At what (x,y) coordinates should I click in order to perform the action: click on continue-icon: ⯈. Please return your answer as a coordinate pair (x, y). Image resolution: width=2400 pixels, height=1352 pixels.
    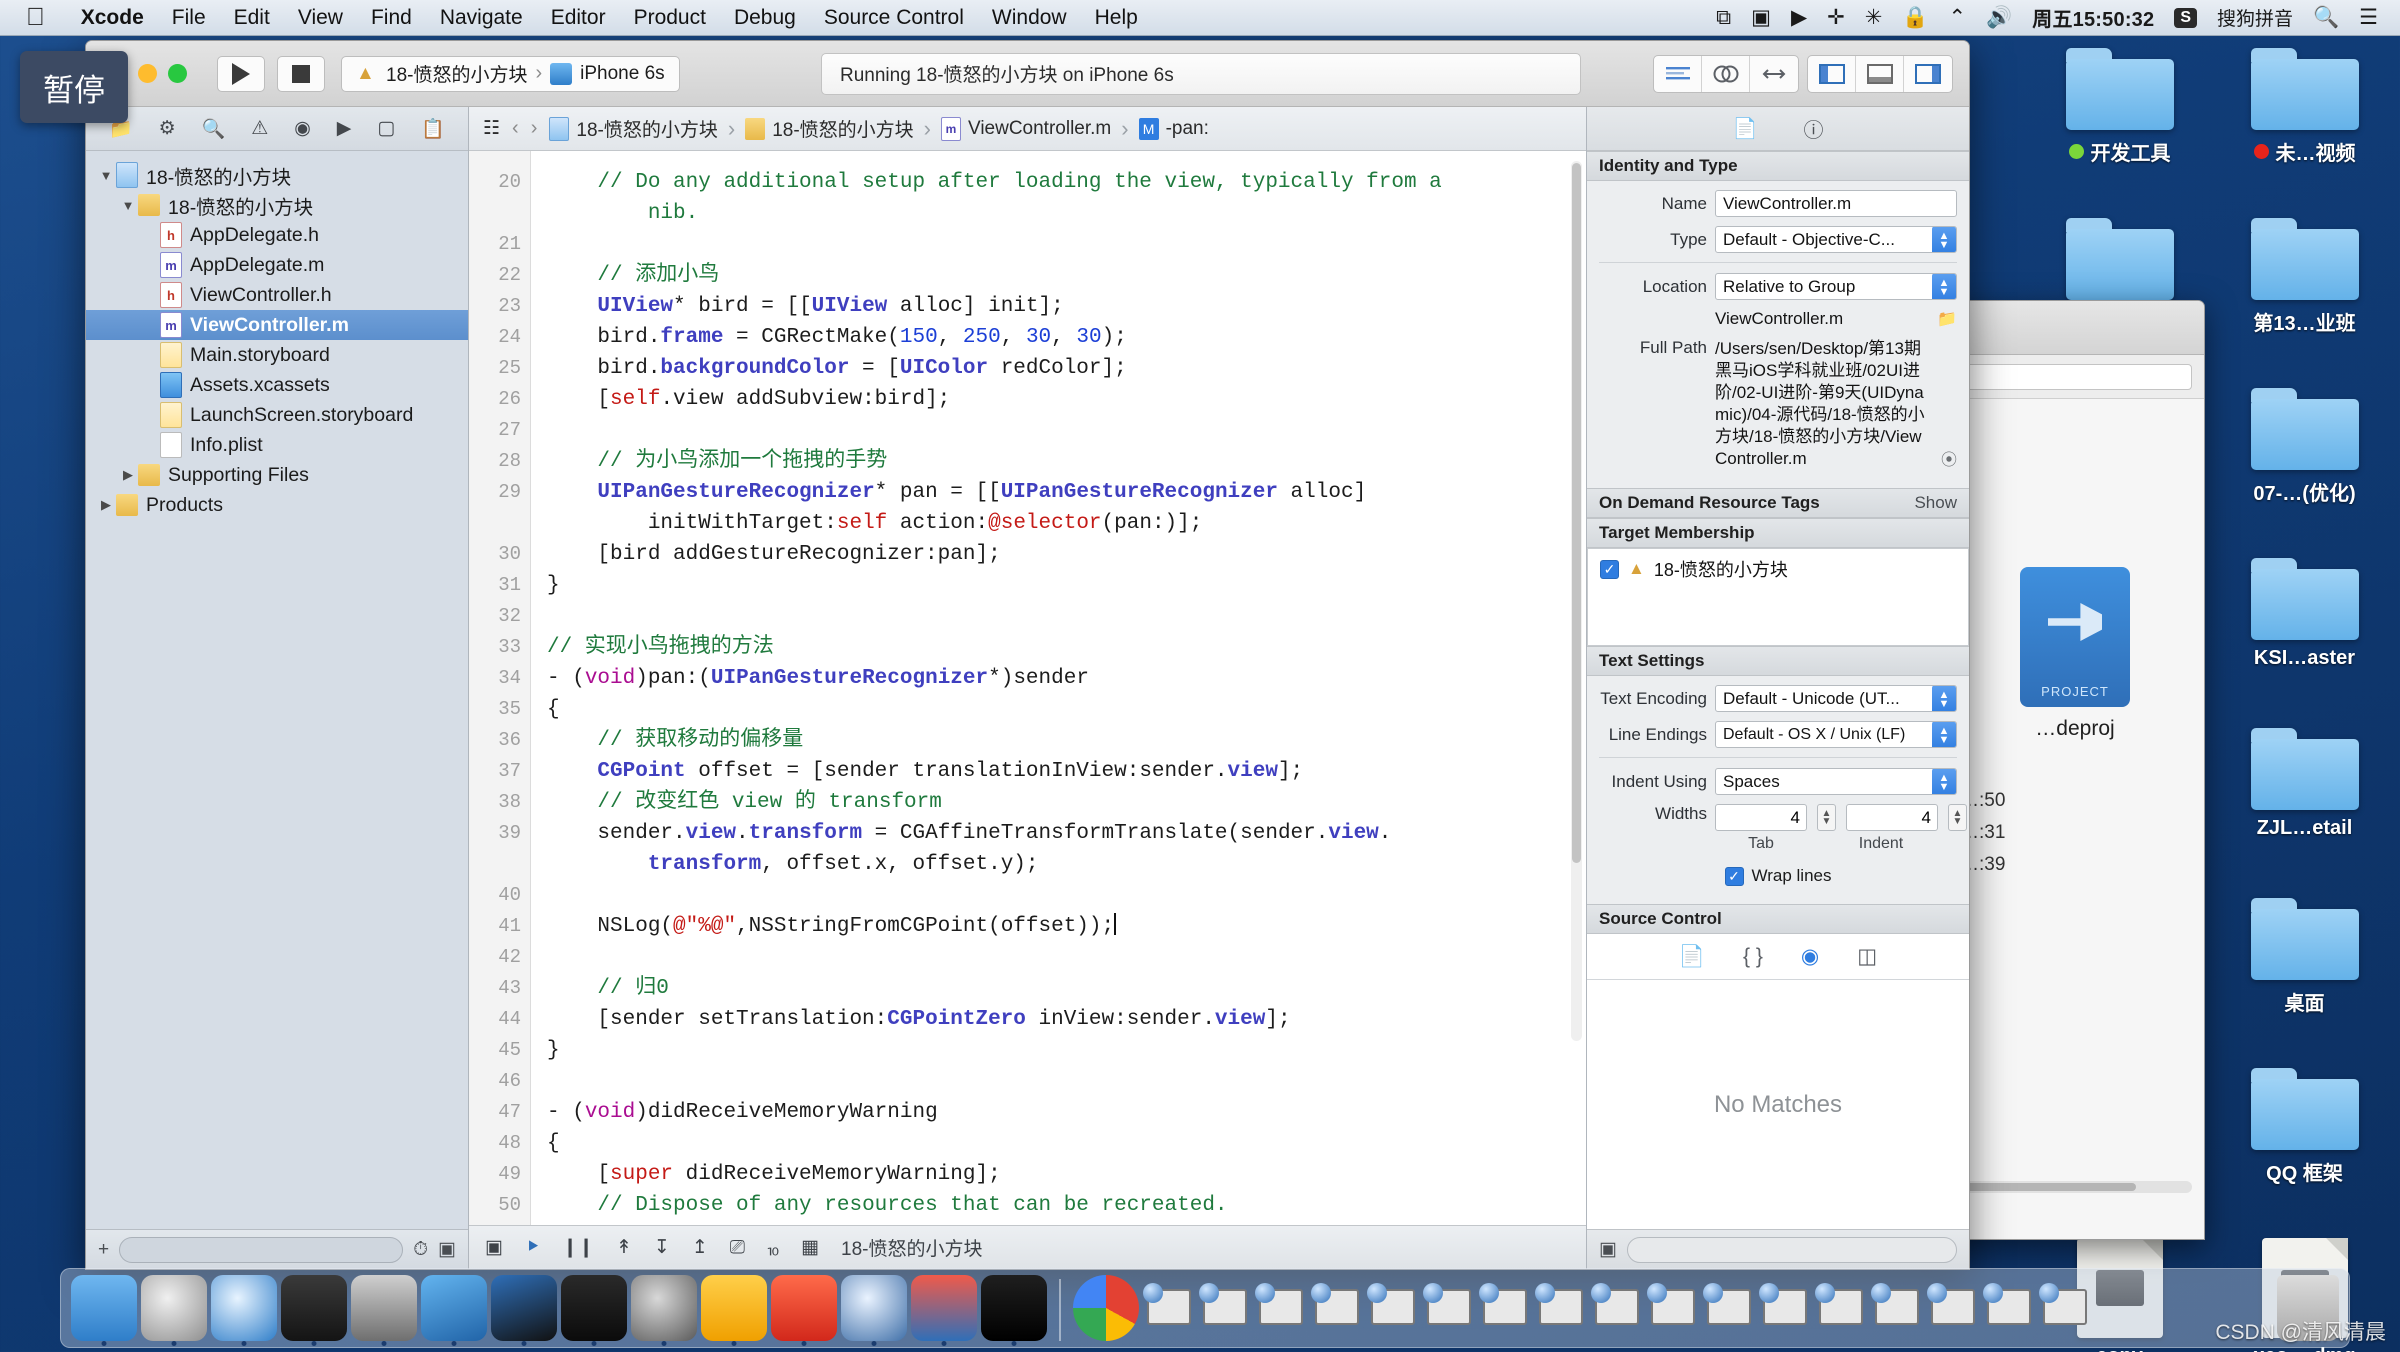
    Looking at the image, I should click on (532, 1248).